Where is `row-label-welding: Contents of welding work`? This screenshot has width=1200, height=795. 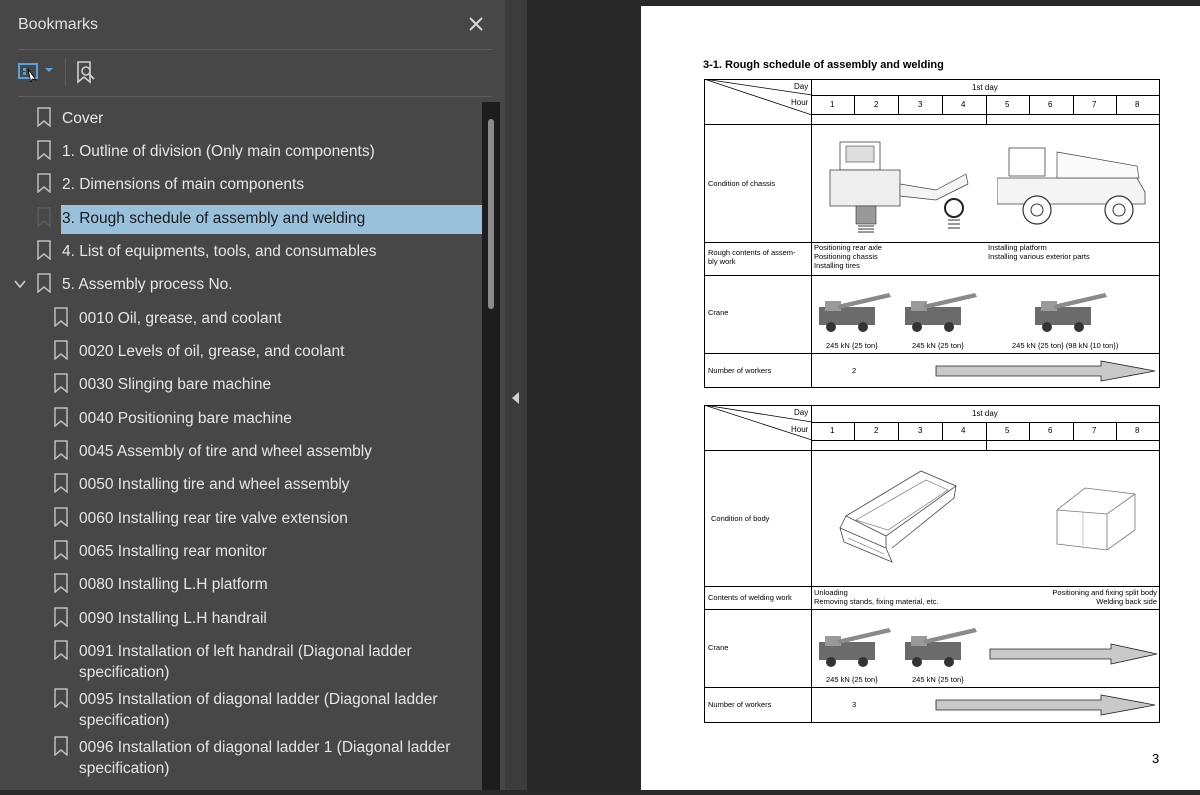
row-label-welding: Contents of welding work is located at coordinates (750, 597).